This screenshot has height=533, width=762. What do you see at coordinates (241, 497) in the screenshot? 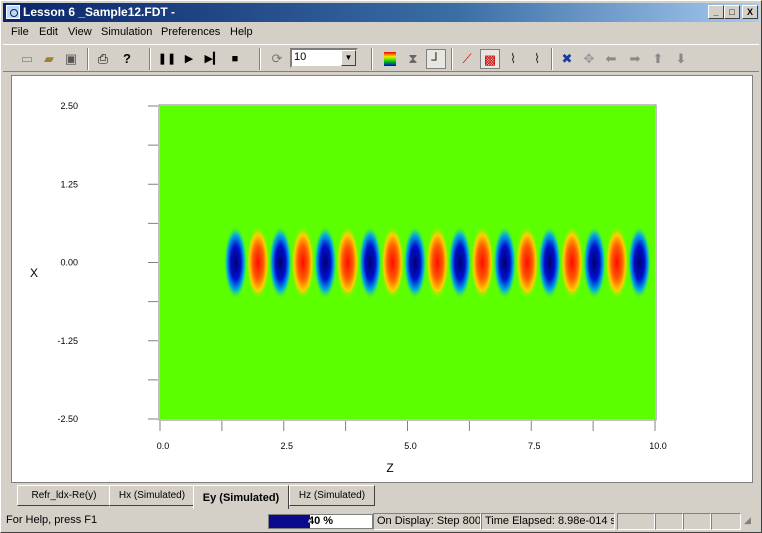
I see `tab-ey-simulated: Ey (Simulated)` at bounding box center [241, 497].